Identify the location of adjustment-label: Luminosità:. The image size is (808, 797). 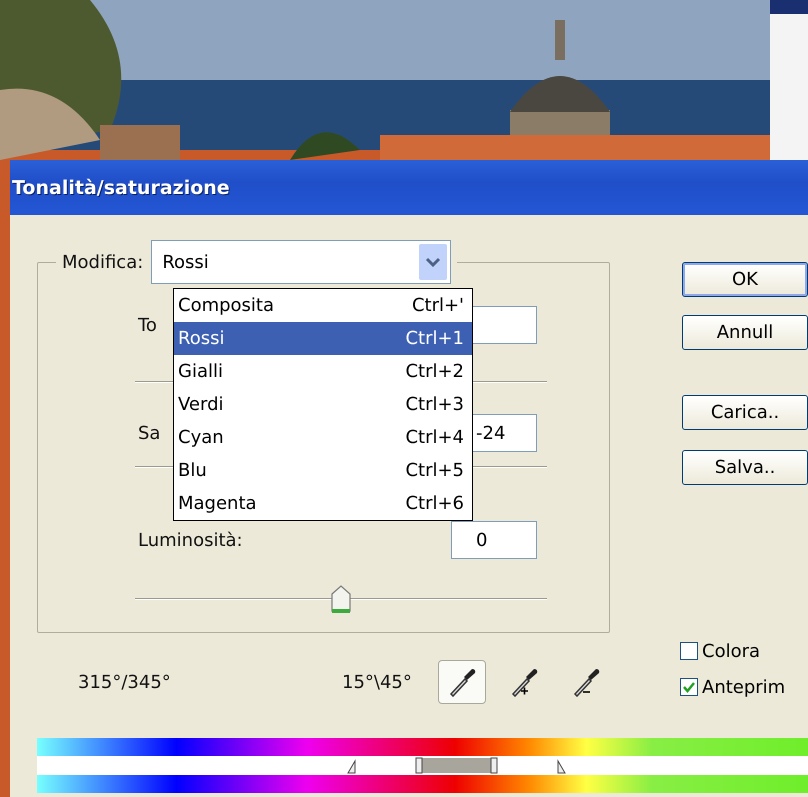
(190, 540).